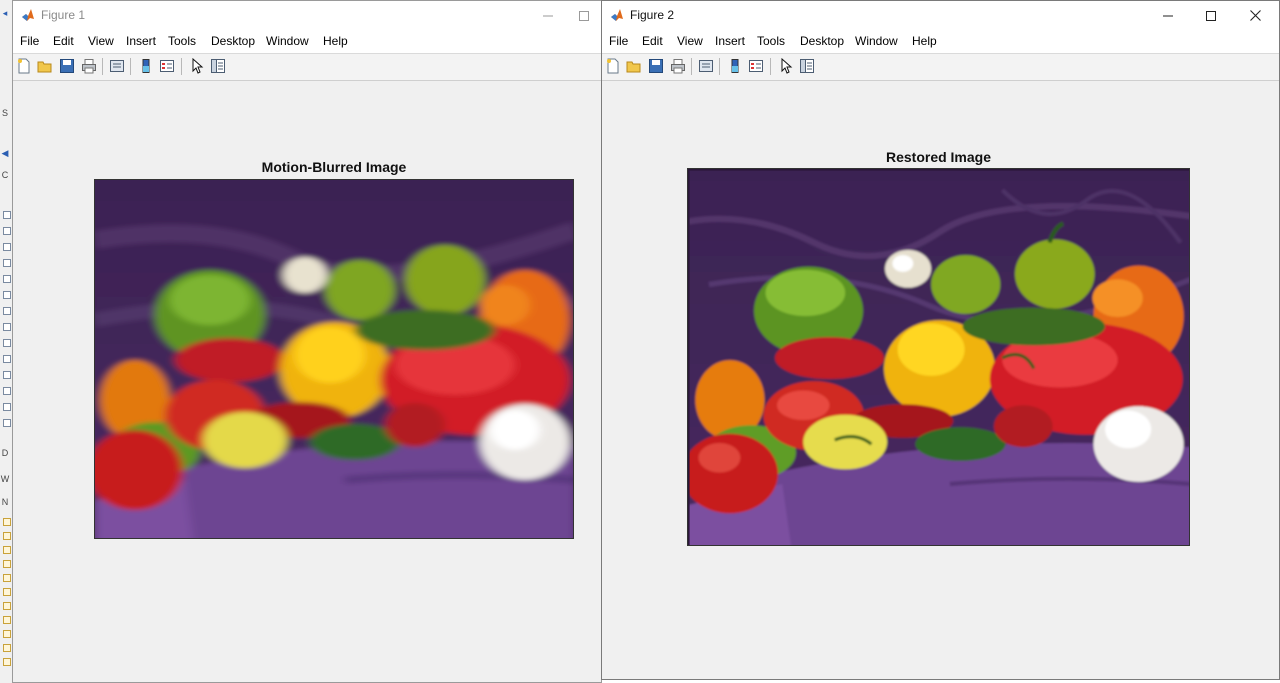 The height and width of the screenshot is (683, 1280). I want to click on back-arrow-icon: ◂, so click(5, 13).